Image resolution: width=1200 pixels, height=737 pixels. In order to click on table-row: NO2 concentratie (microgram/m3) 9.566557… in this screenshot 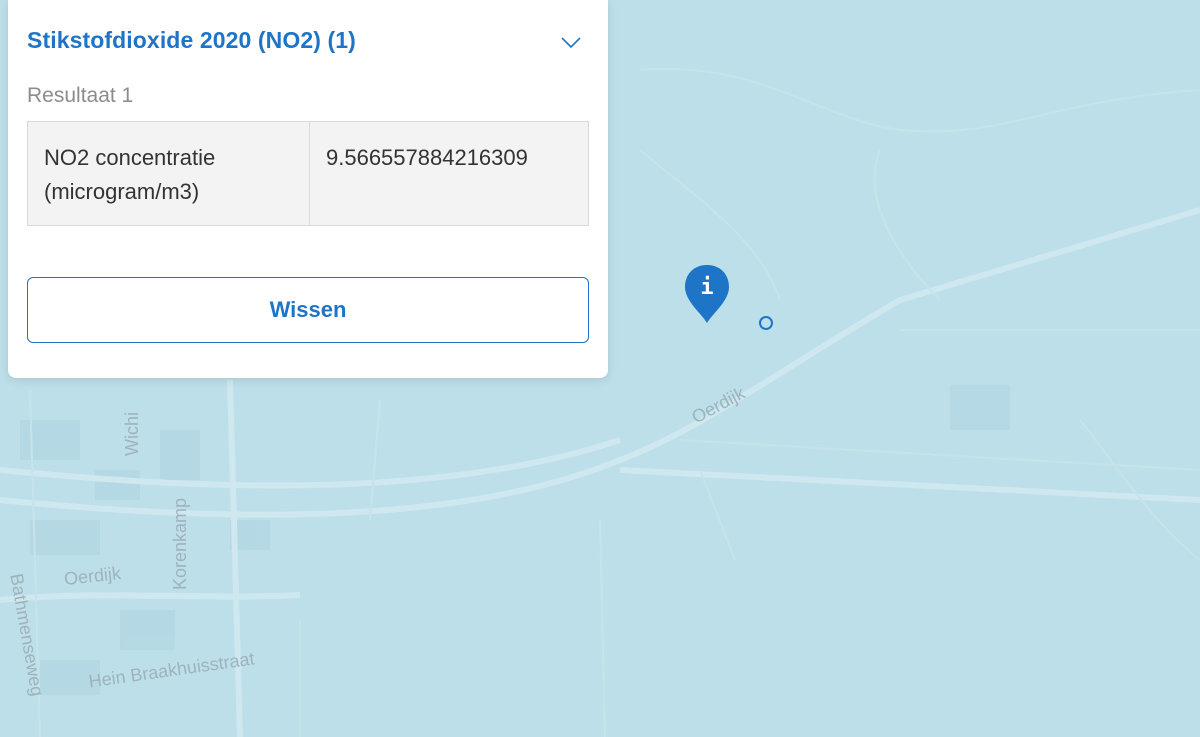, I will do `click(308, 173)`.